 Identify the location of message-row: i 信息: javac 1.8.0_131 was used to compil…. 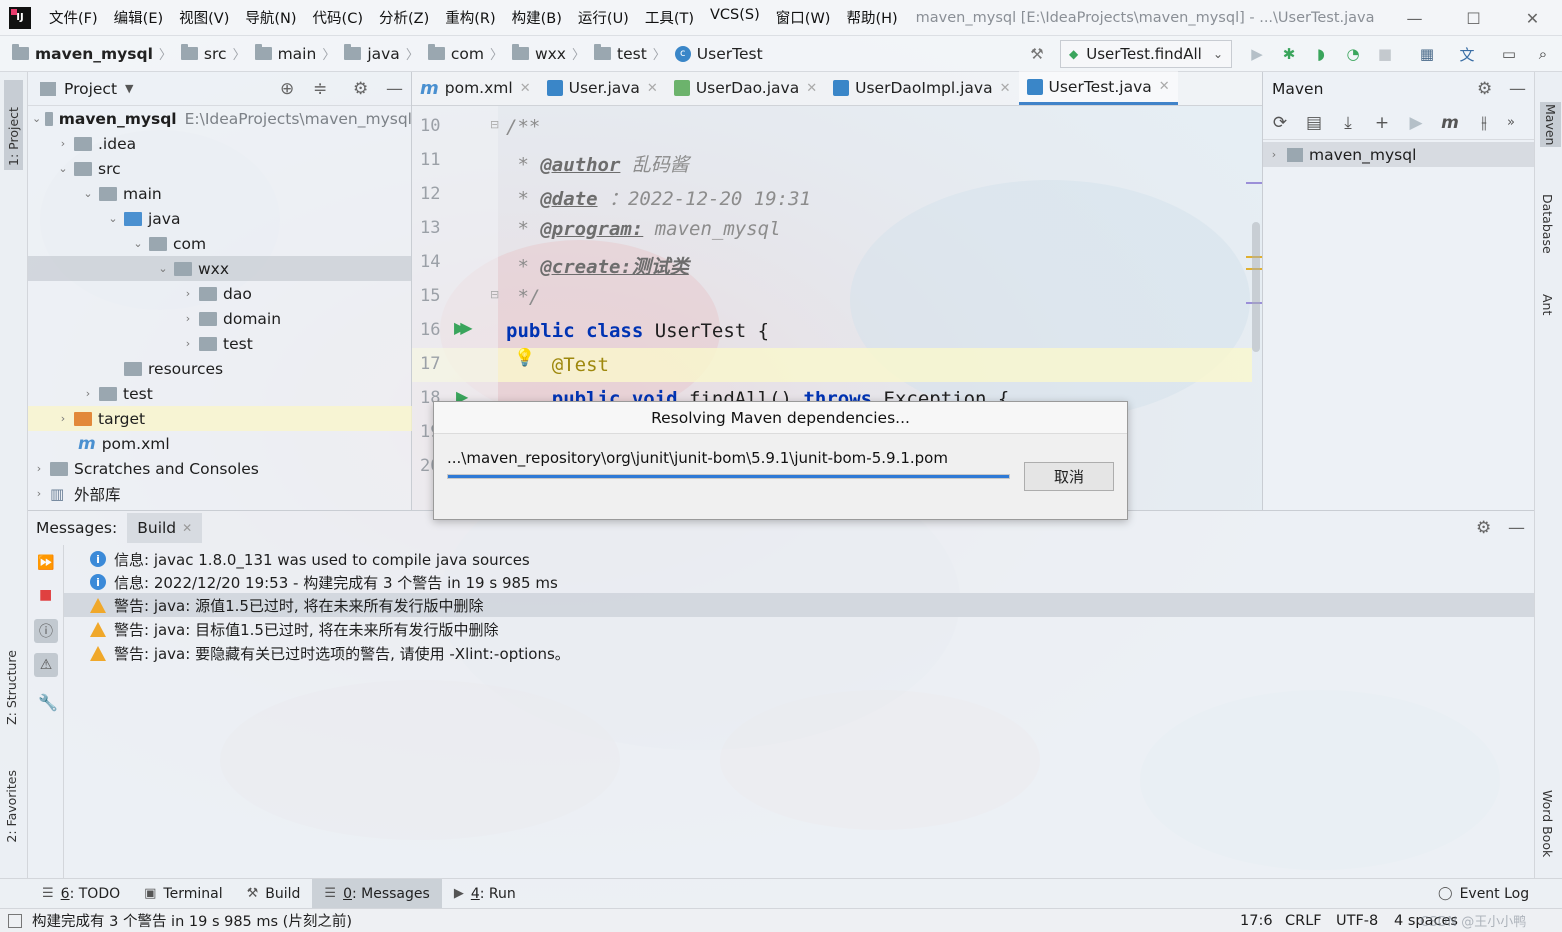
(799, 559).